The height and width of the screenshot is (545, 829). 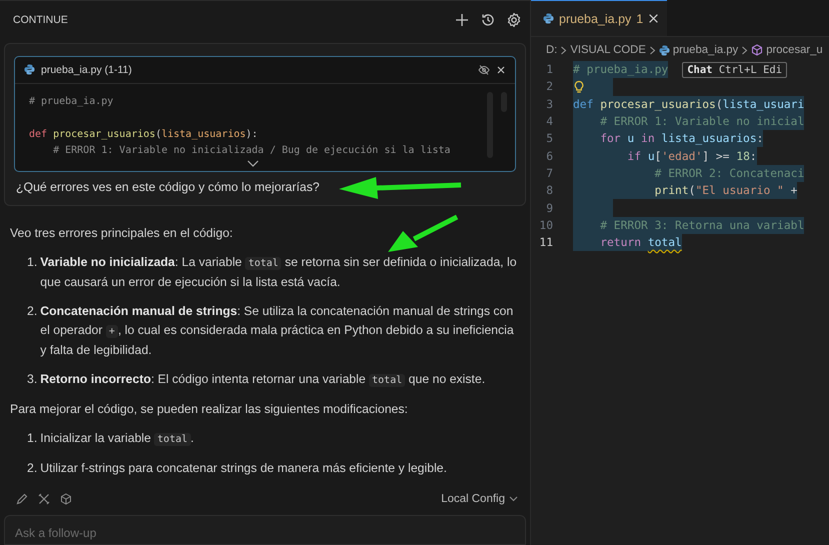 What do you see at coordinates (252, 151) in the screenshot?
I see `code-line: # ERROR 1: Variable no inicializada / Bug de ejecución si la lista` at bounding box center [252, 151].